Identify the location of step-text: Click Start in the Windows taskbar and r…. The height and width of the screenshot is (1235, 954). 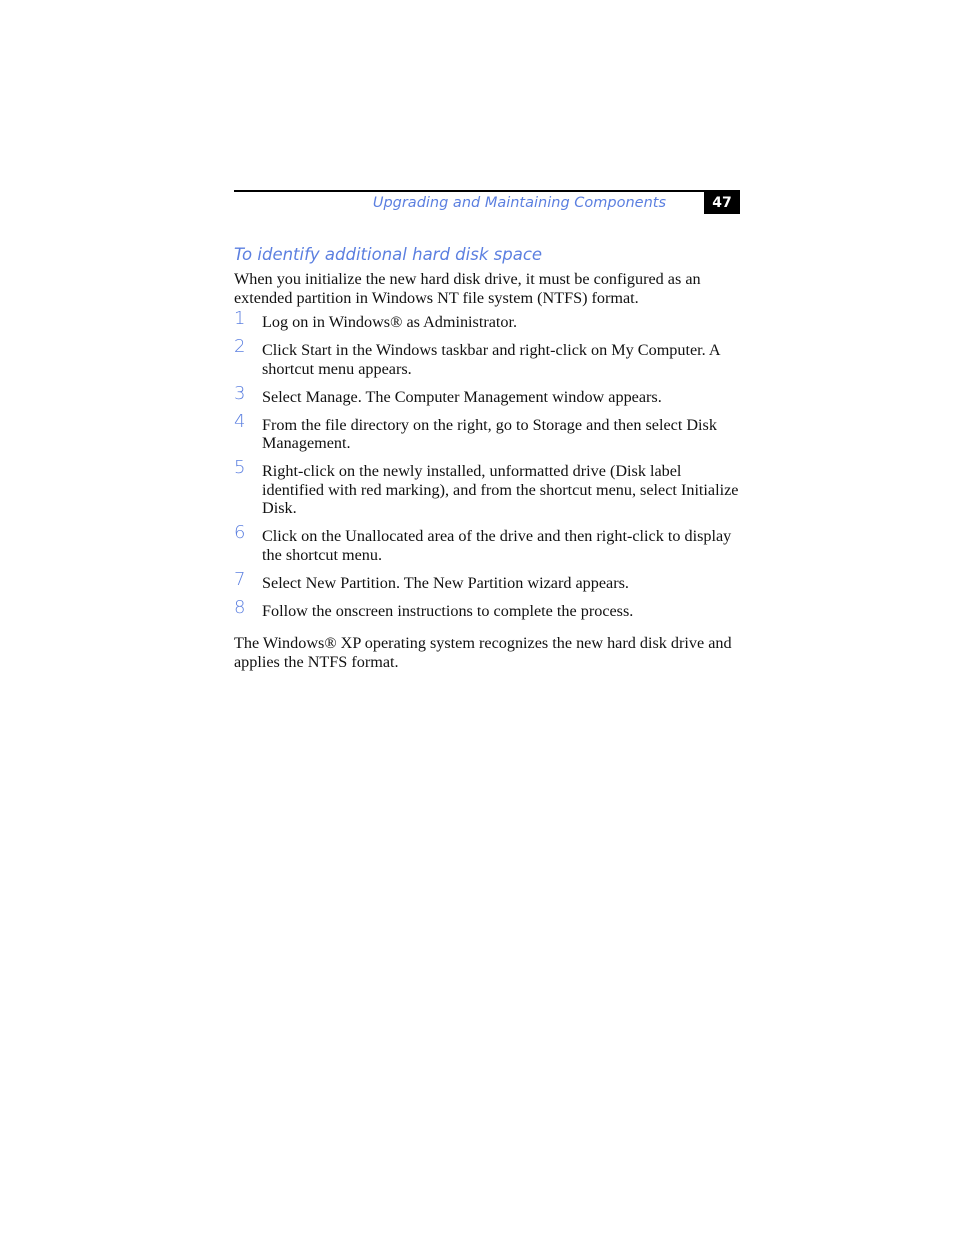
(491, 359).